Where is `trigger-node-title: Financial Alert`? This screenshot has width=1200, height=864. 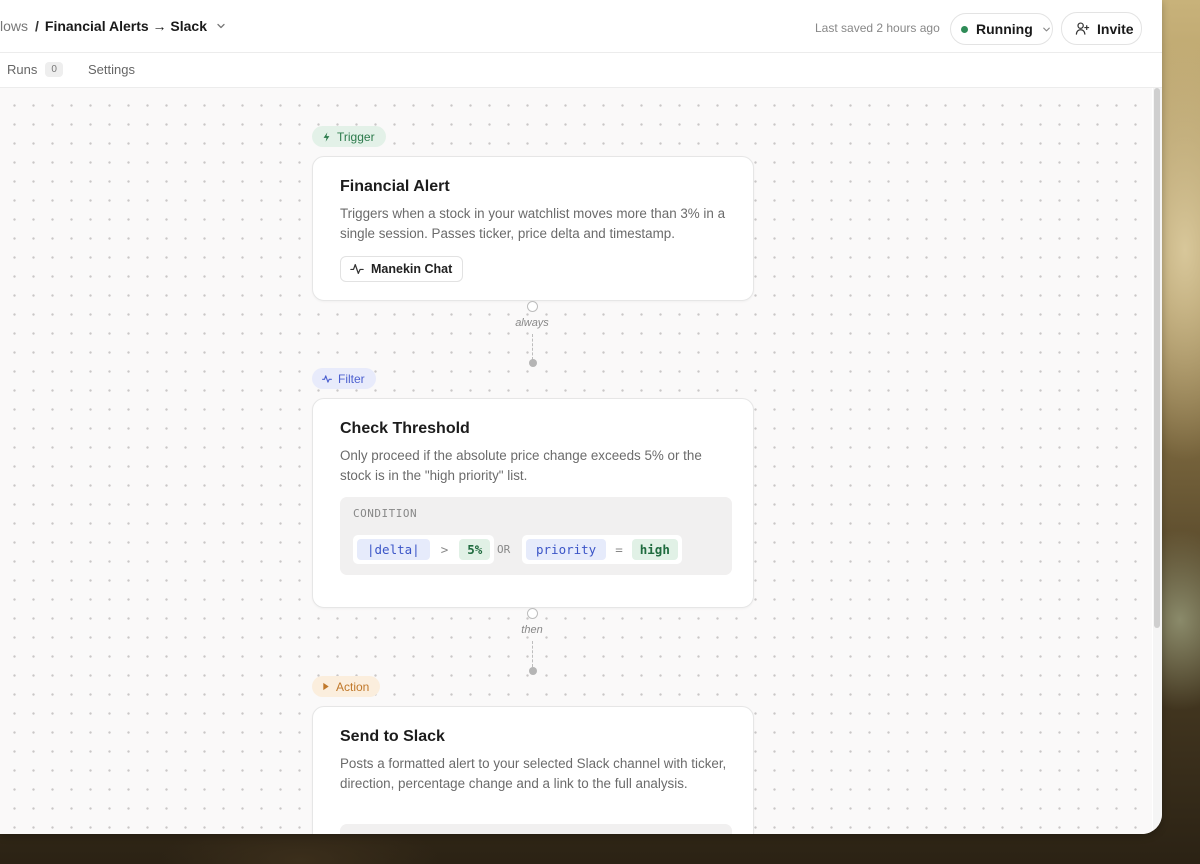 trigger-node-title: Financial Alert is located at coordinates (395, 186).